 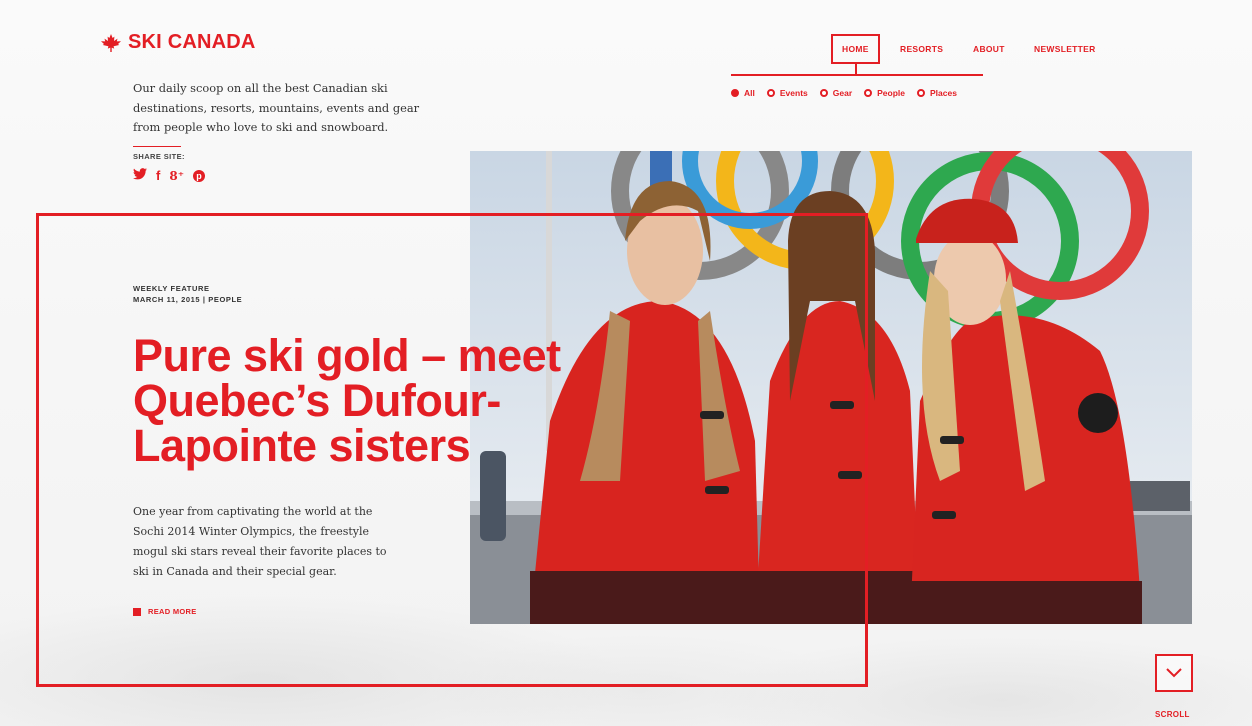 I want to click on filter-events: Events, so click(x=787, y=93).